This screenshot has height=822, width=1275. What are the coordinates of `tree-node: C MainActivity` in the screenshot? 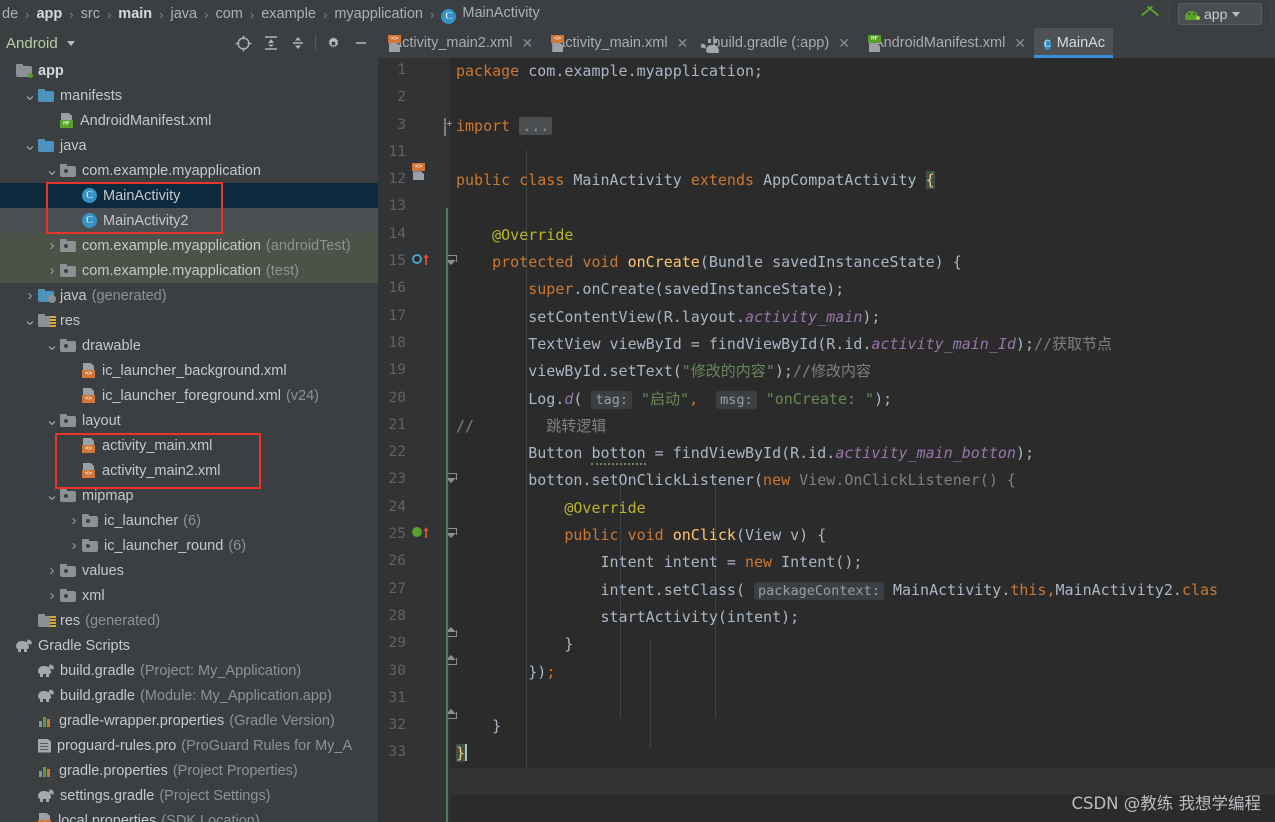 It's located at (189, 195).